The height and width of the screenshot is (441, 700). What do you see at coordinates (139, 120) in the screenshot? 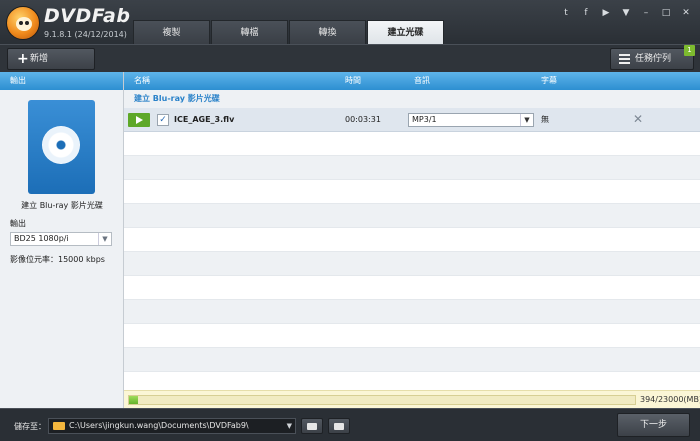
I see `play-icon` at bounding box center [139, 120].